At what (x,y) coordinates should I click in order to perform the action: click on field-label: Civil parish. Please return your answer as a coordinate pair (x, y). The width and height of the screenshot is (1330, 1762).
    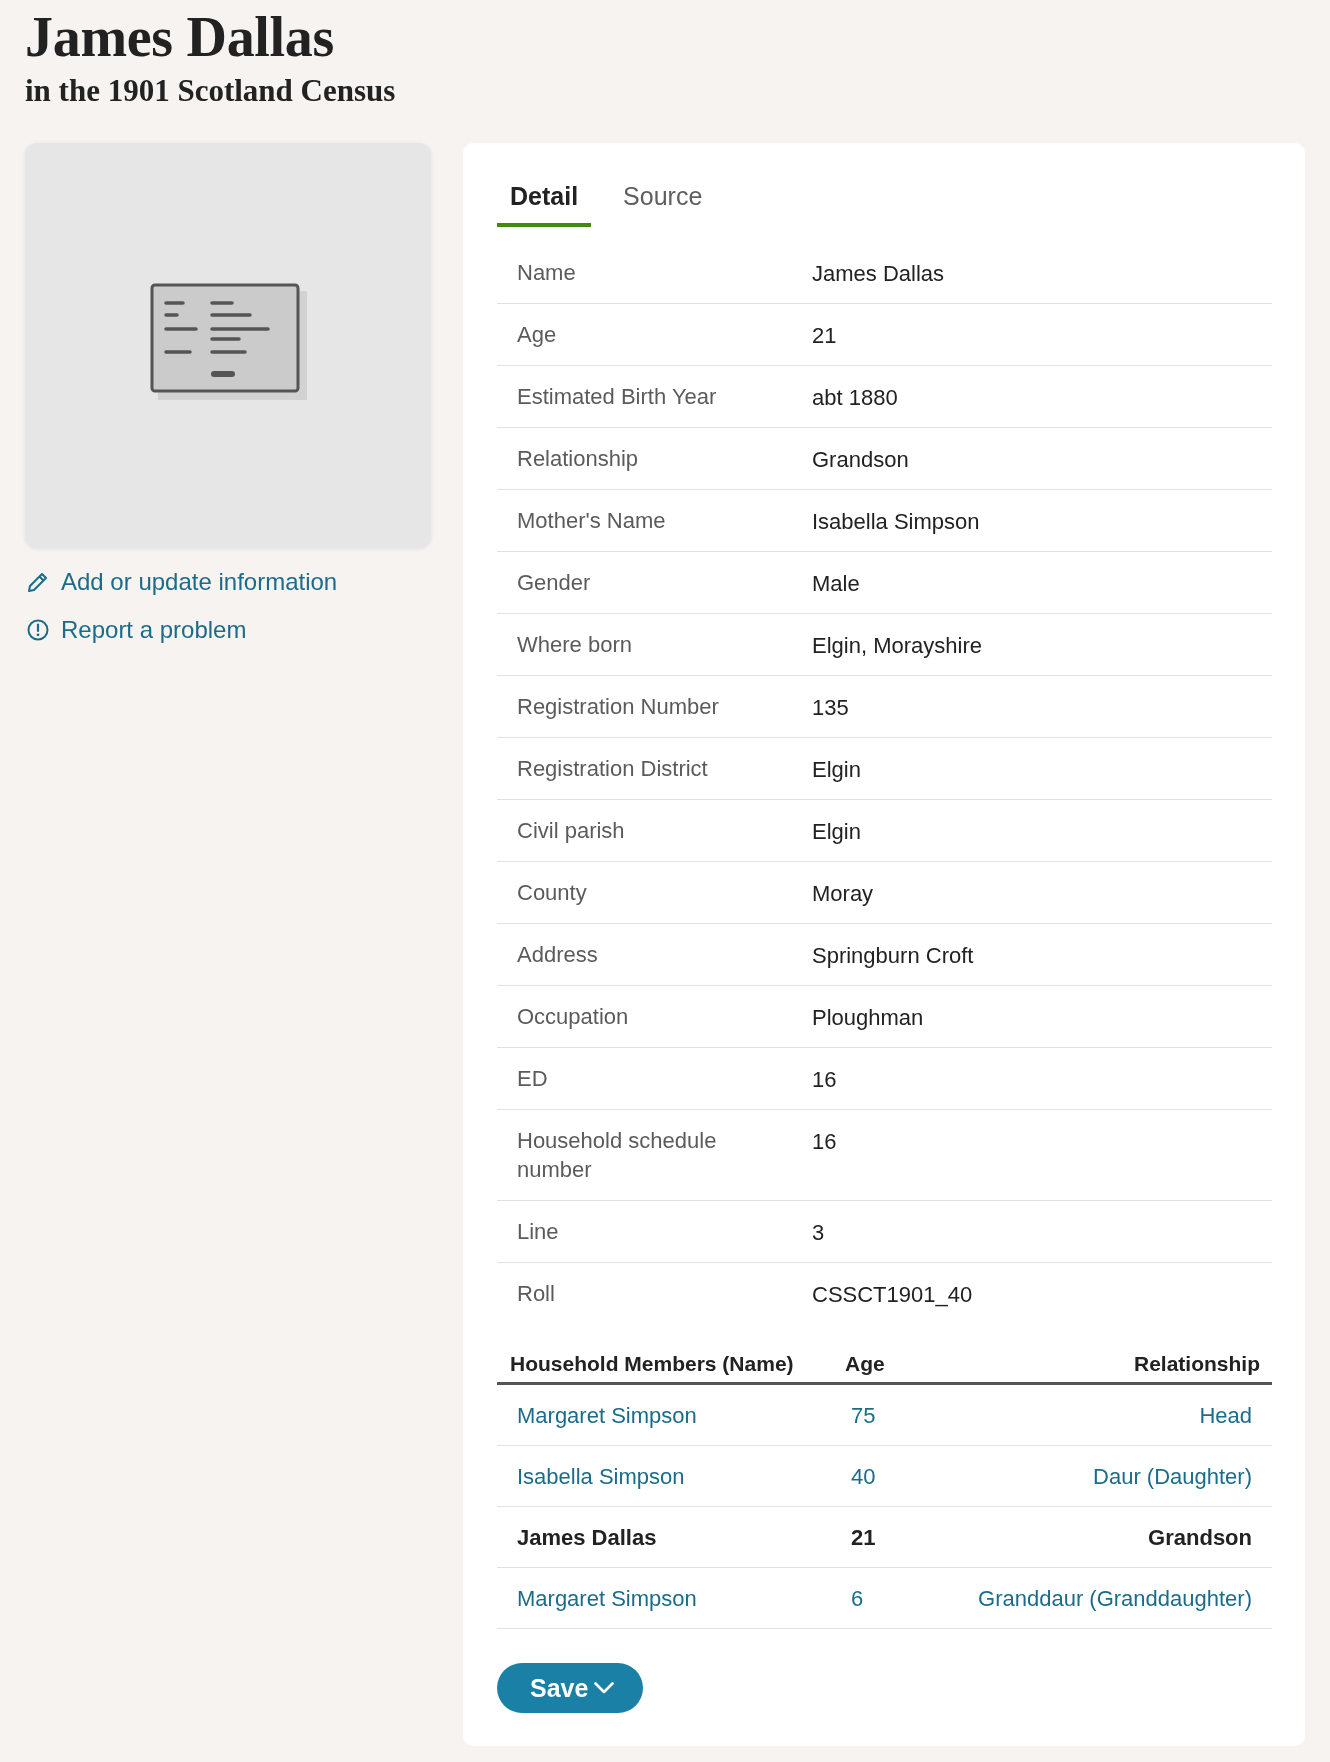
    Looking at the image, I should click on (571, 831).